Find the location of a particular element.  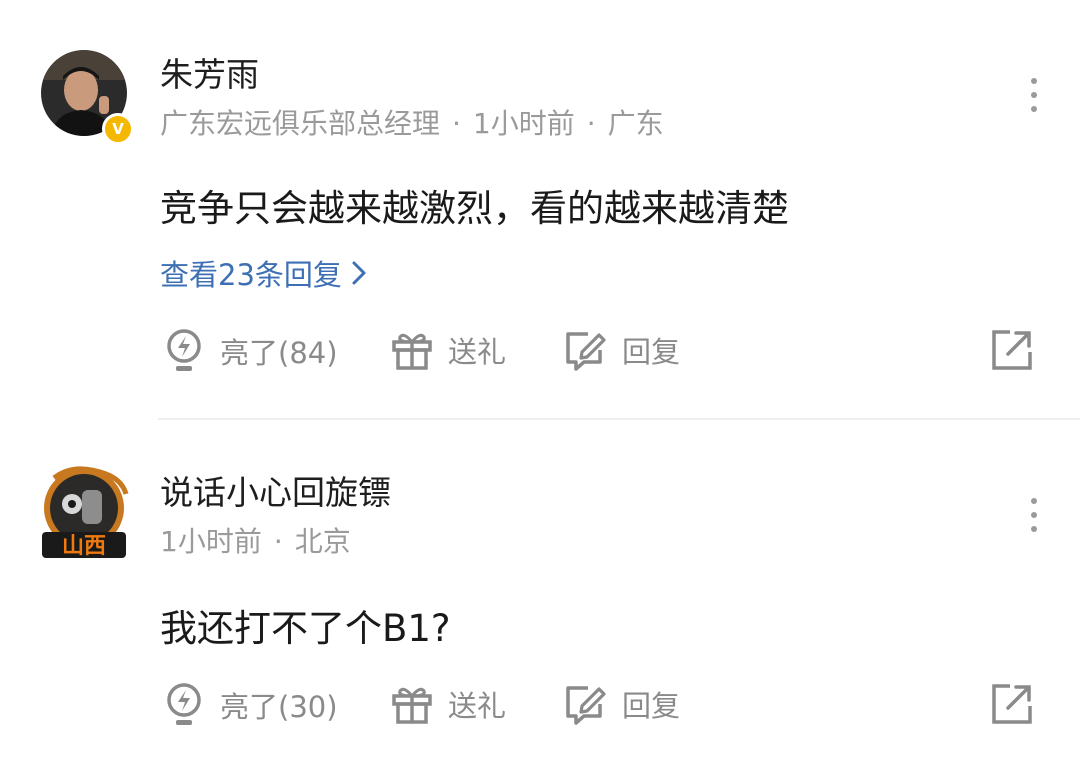

location: 北京 is located at coordinates (322, 541).